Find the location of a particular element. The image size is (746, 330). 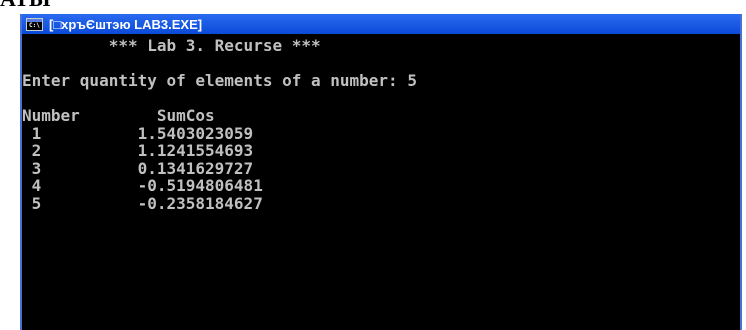

background-heading-fragment: ATЫ is located at coordinates (25, 6).